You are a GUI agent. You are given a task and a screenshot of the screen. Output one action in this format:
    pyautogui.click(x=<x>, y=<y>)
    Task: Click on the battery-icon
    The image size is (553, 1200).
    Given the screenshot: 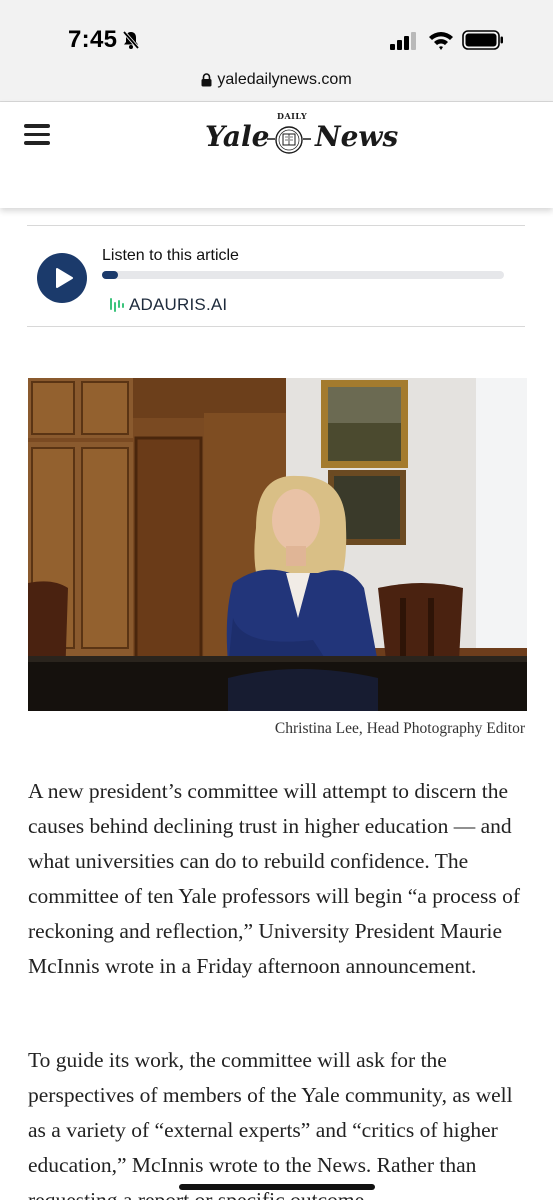 What is the action you would take?
    pyautogui.click(x=482, y=40)
    